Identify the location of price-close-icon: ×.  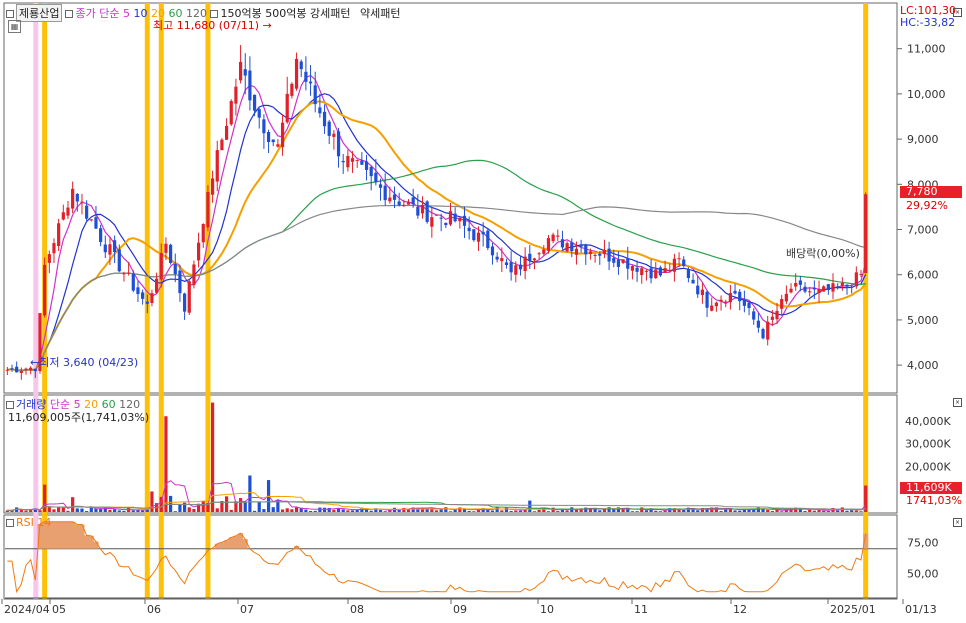
(957, 12).